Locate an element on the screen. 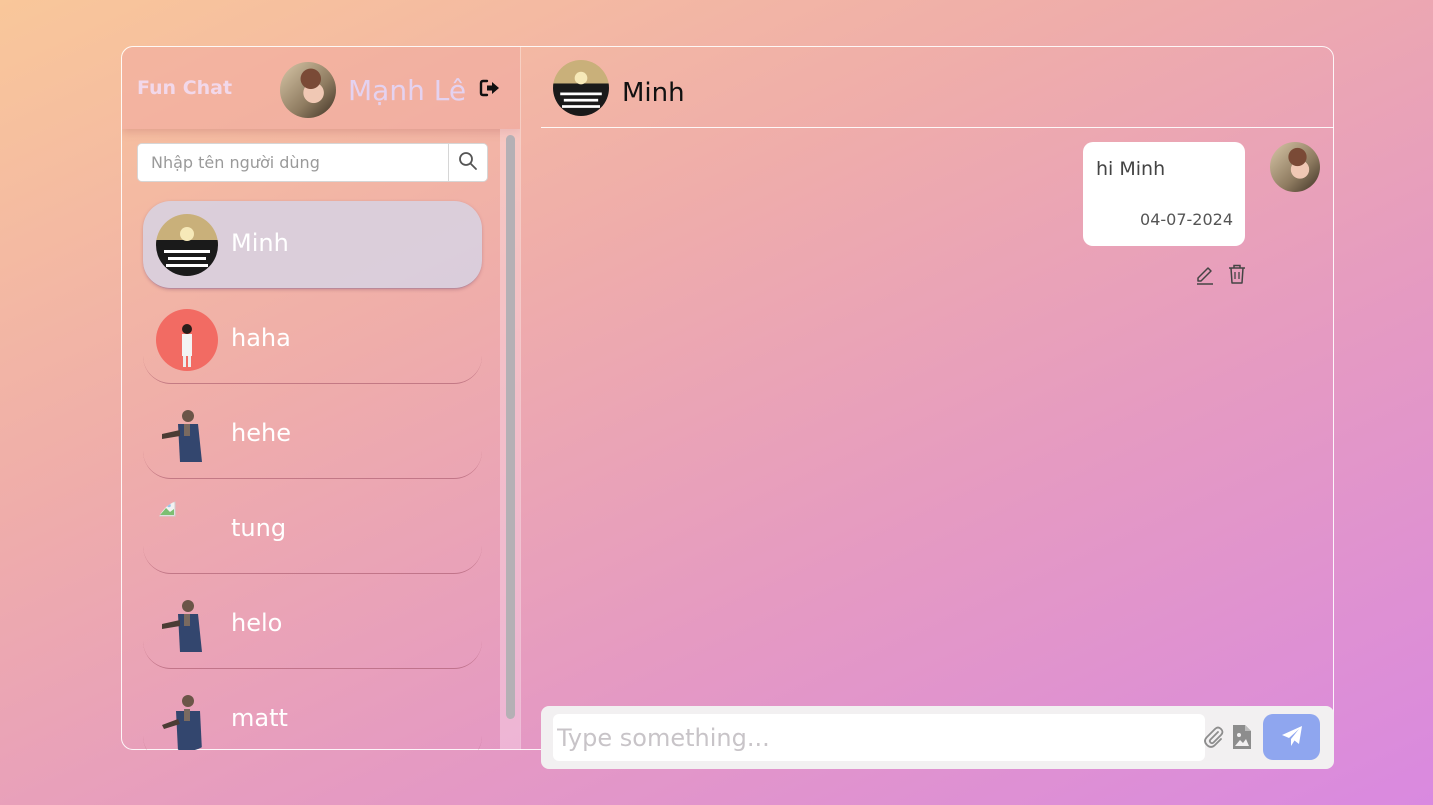 This screenshot has width=1433, height=805. search-icon is located at coordinates (468, 163).